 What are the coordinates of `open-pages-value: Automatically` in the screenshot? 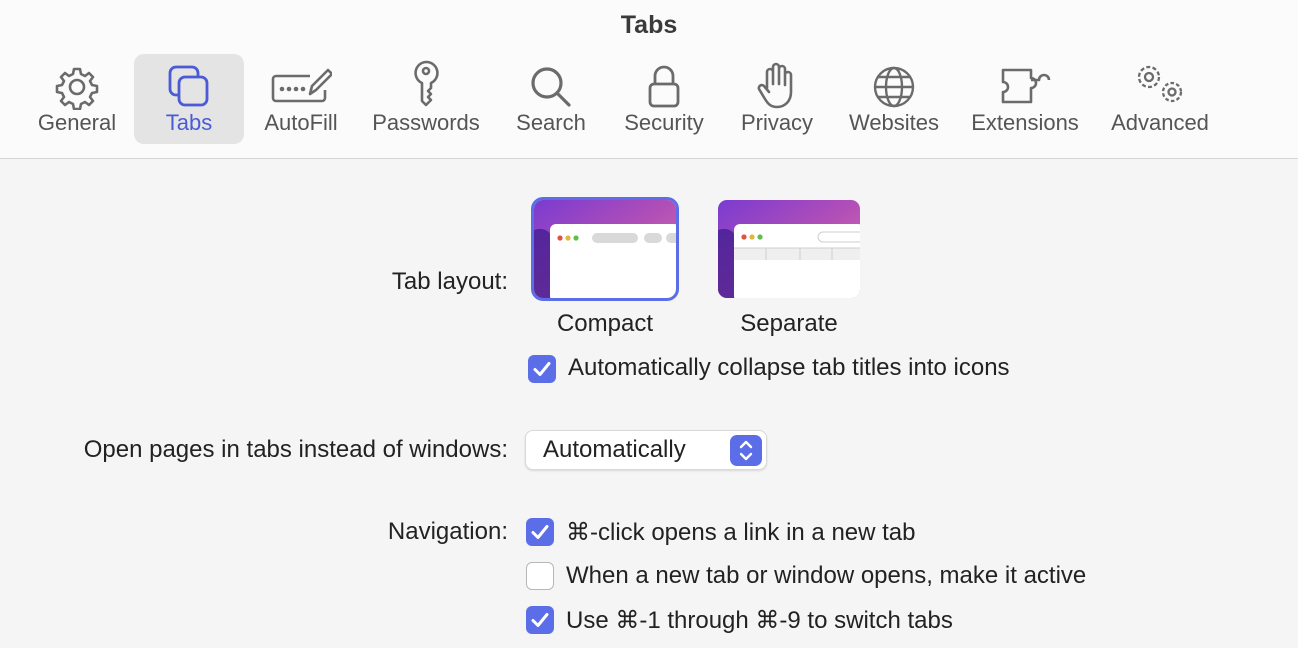 It's located at (614, 449).